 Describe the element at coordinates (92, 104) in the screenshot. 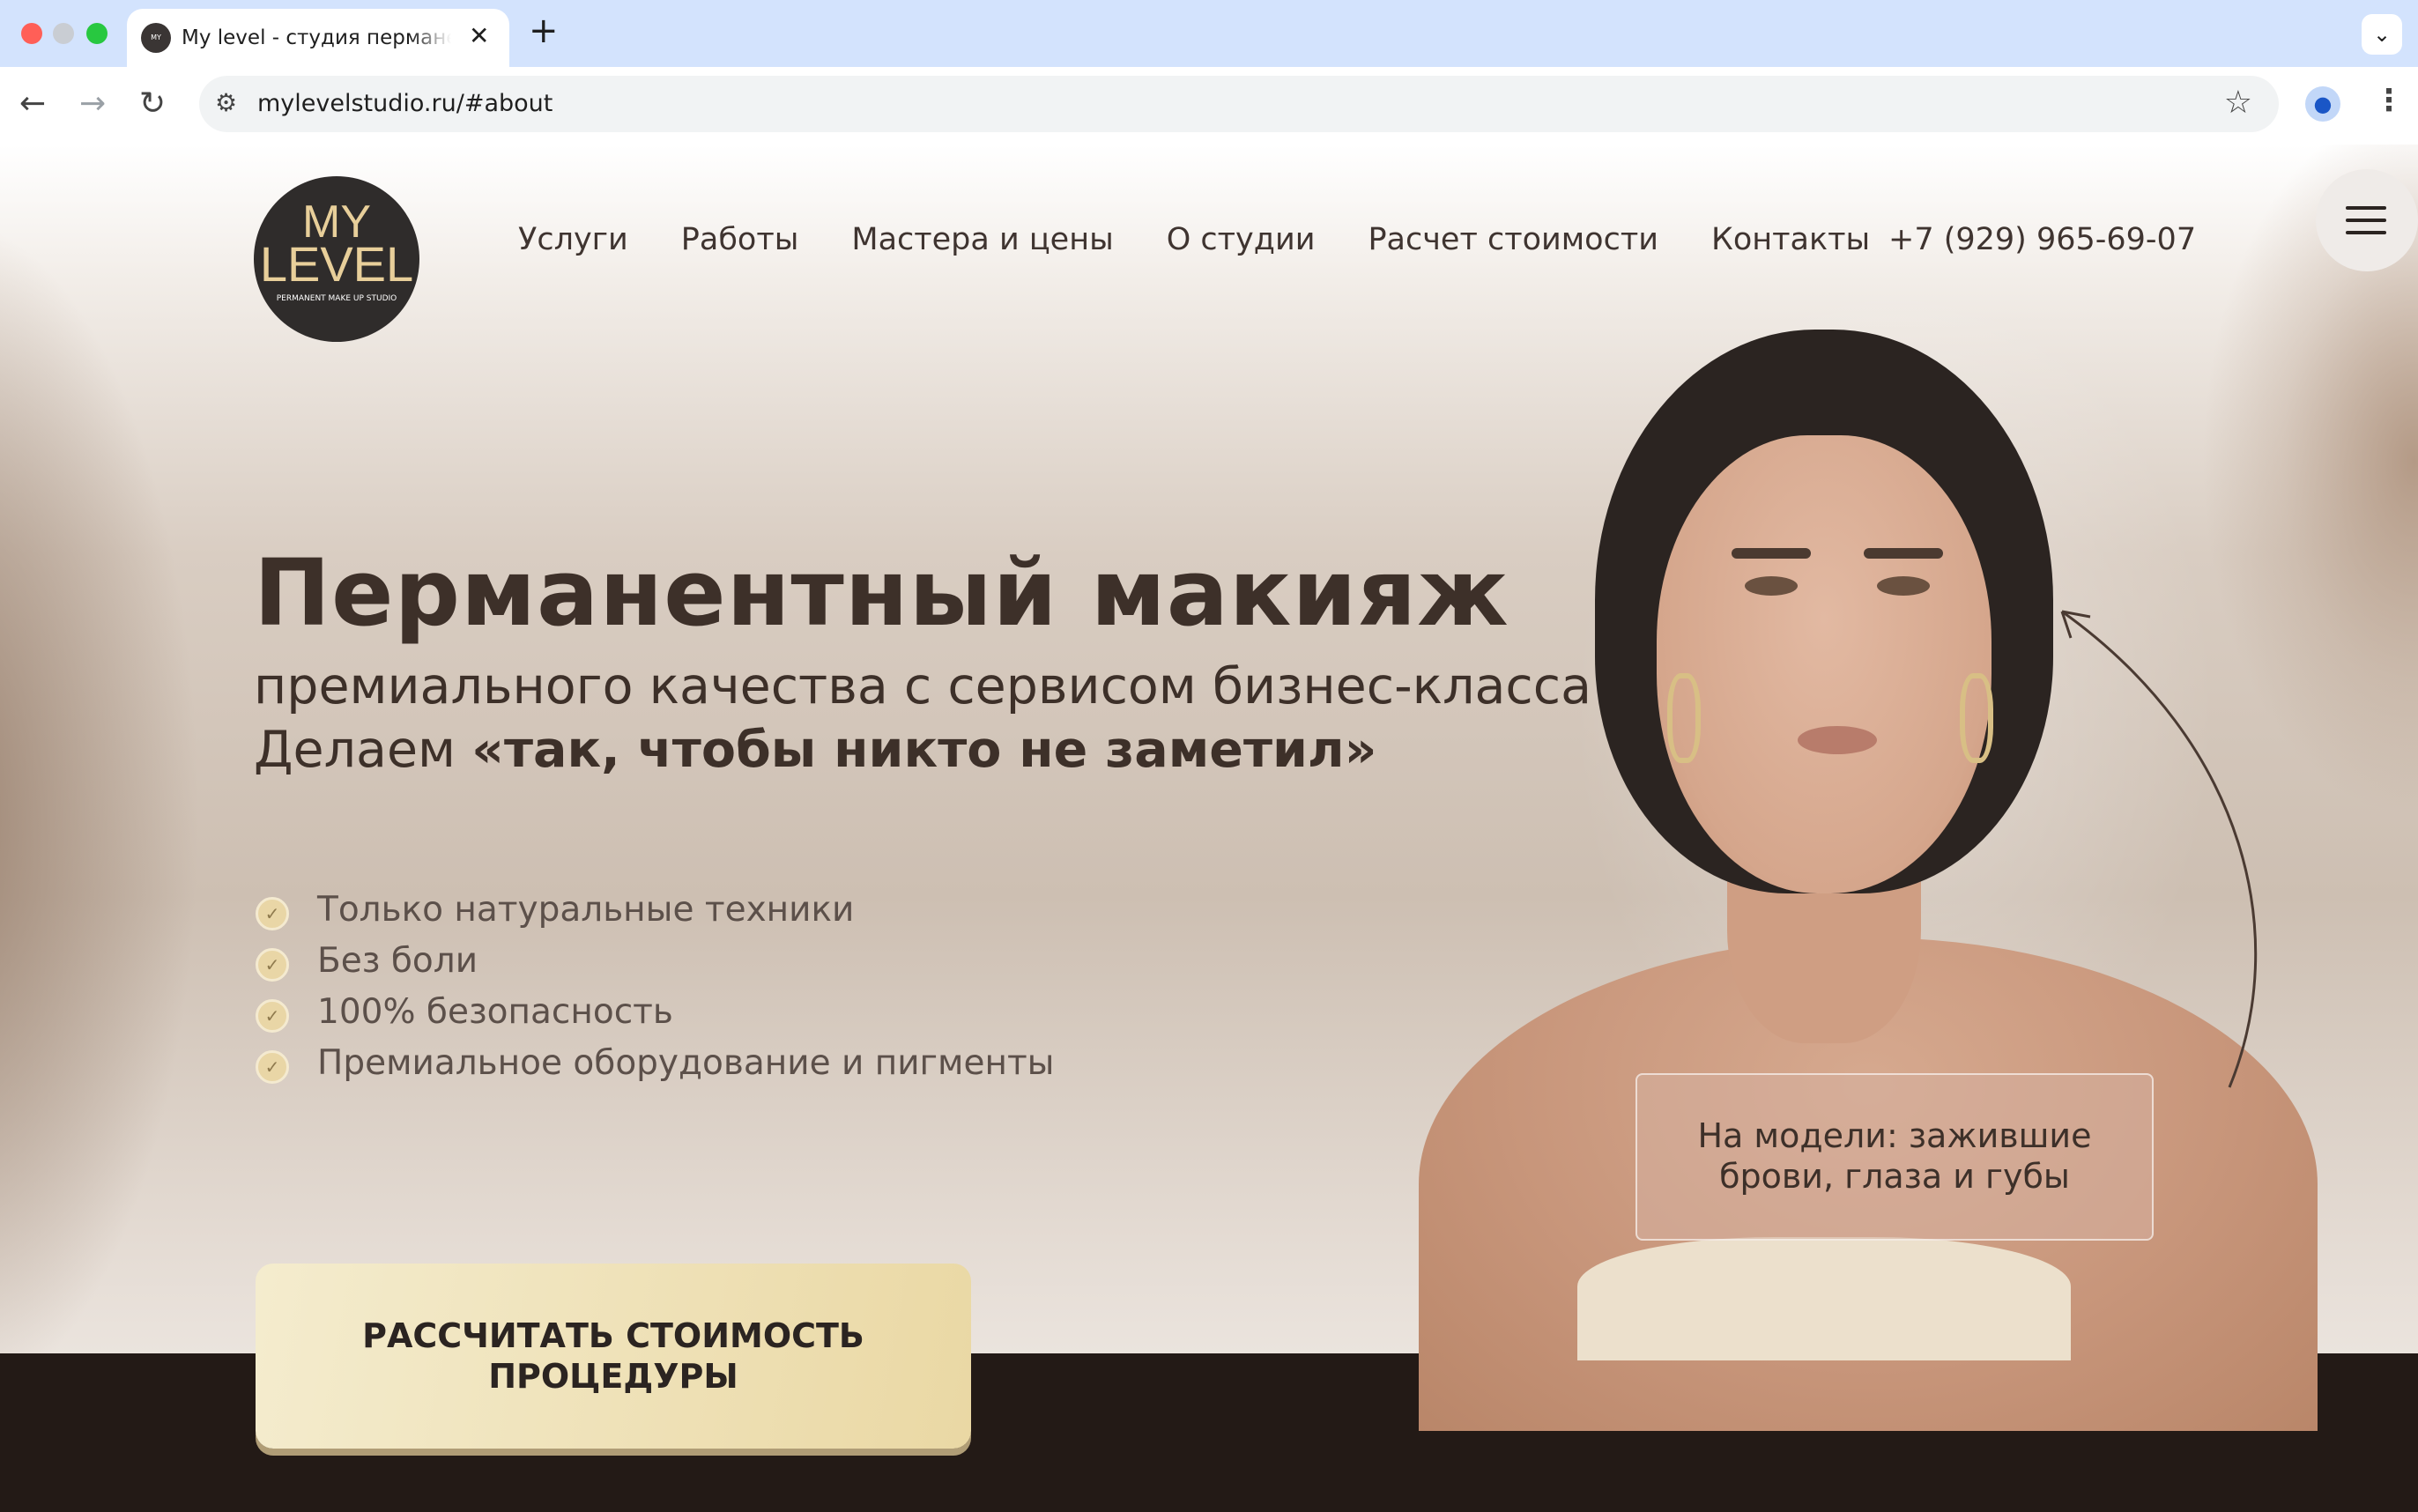

I see `forward-arrow-icon: →` at that location.